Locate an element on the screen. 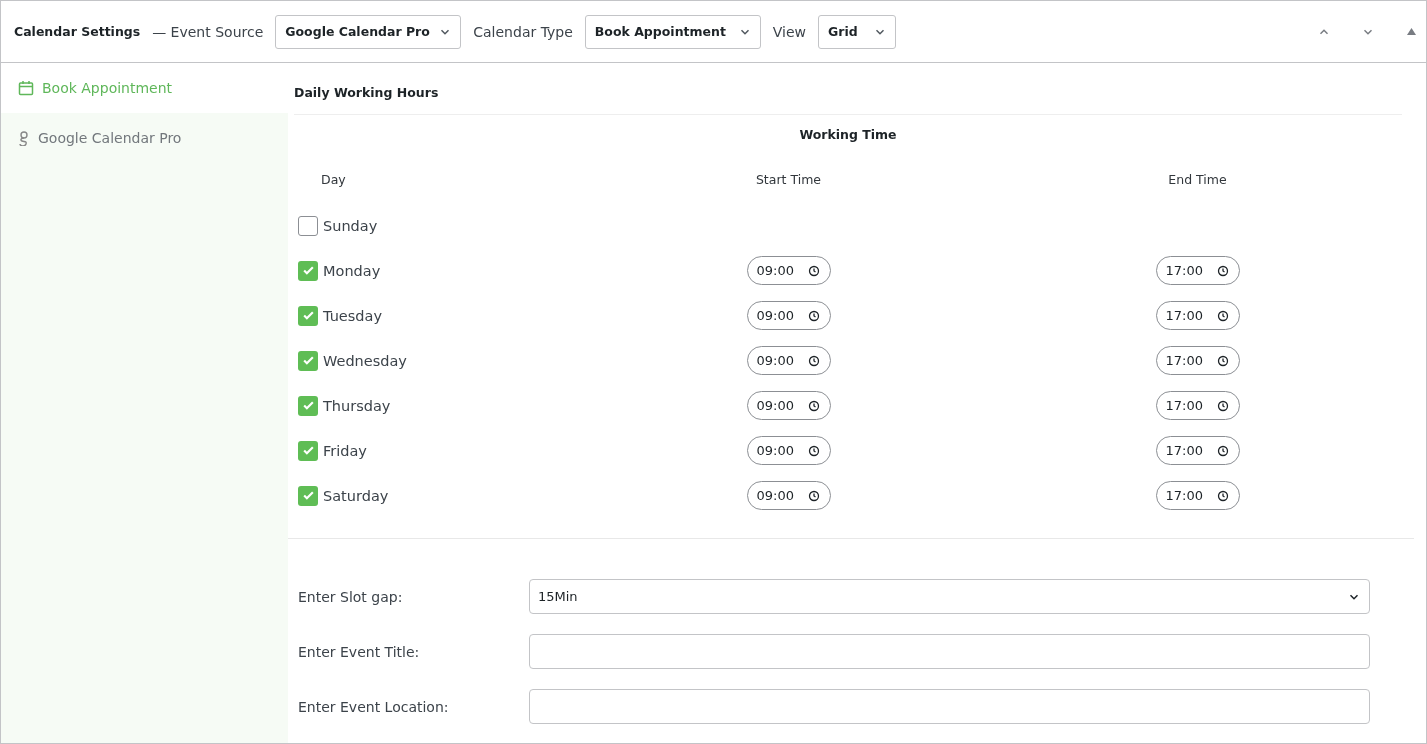 The image size is (1427, 744). column-header: Start Time is located at coordinates (788, 179).